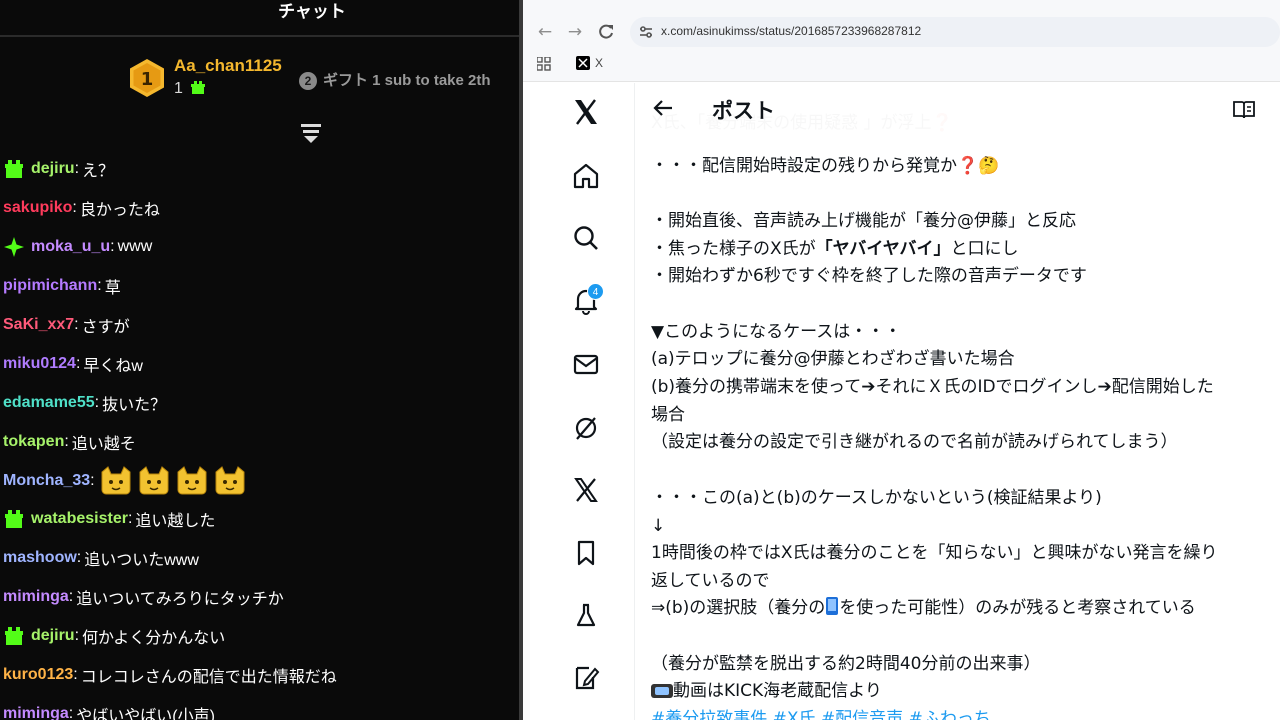  I want to click on post-hashtags: #養分拉致事件 #X氏 #配信音声 #ふわっち, so click(821, 712).